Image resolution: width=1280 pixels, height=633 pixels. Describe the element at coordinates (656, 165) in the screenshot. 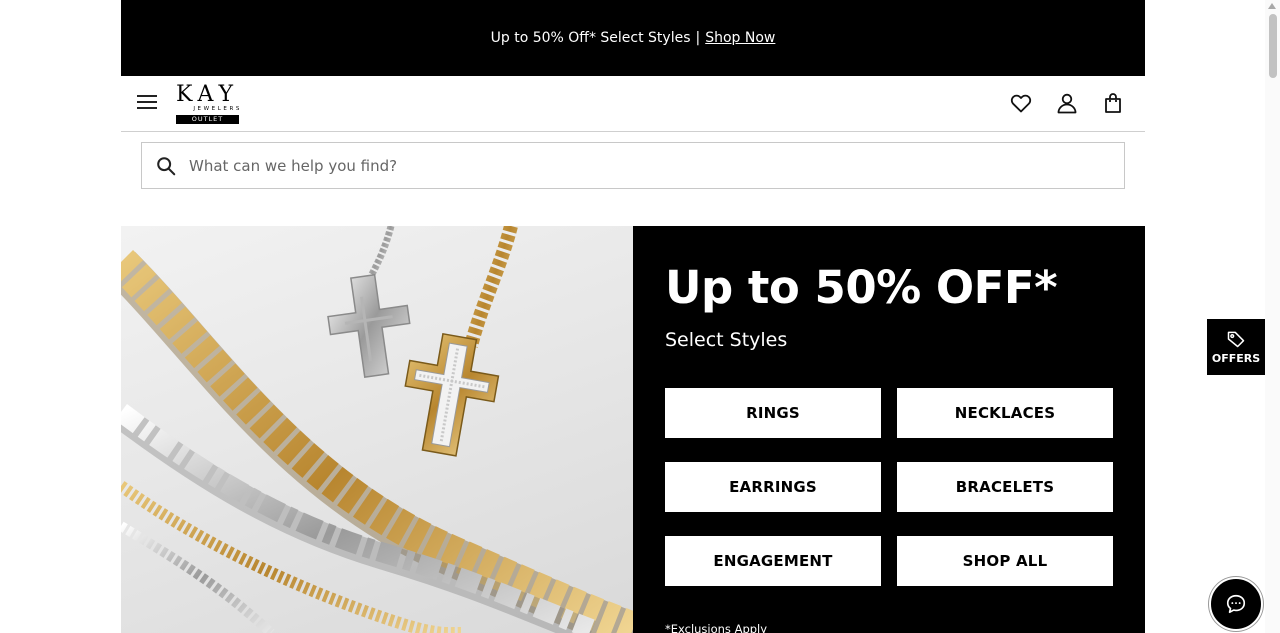

I see `search-input` at that location.